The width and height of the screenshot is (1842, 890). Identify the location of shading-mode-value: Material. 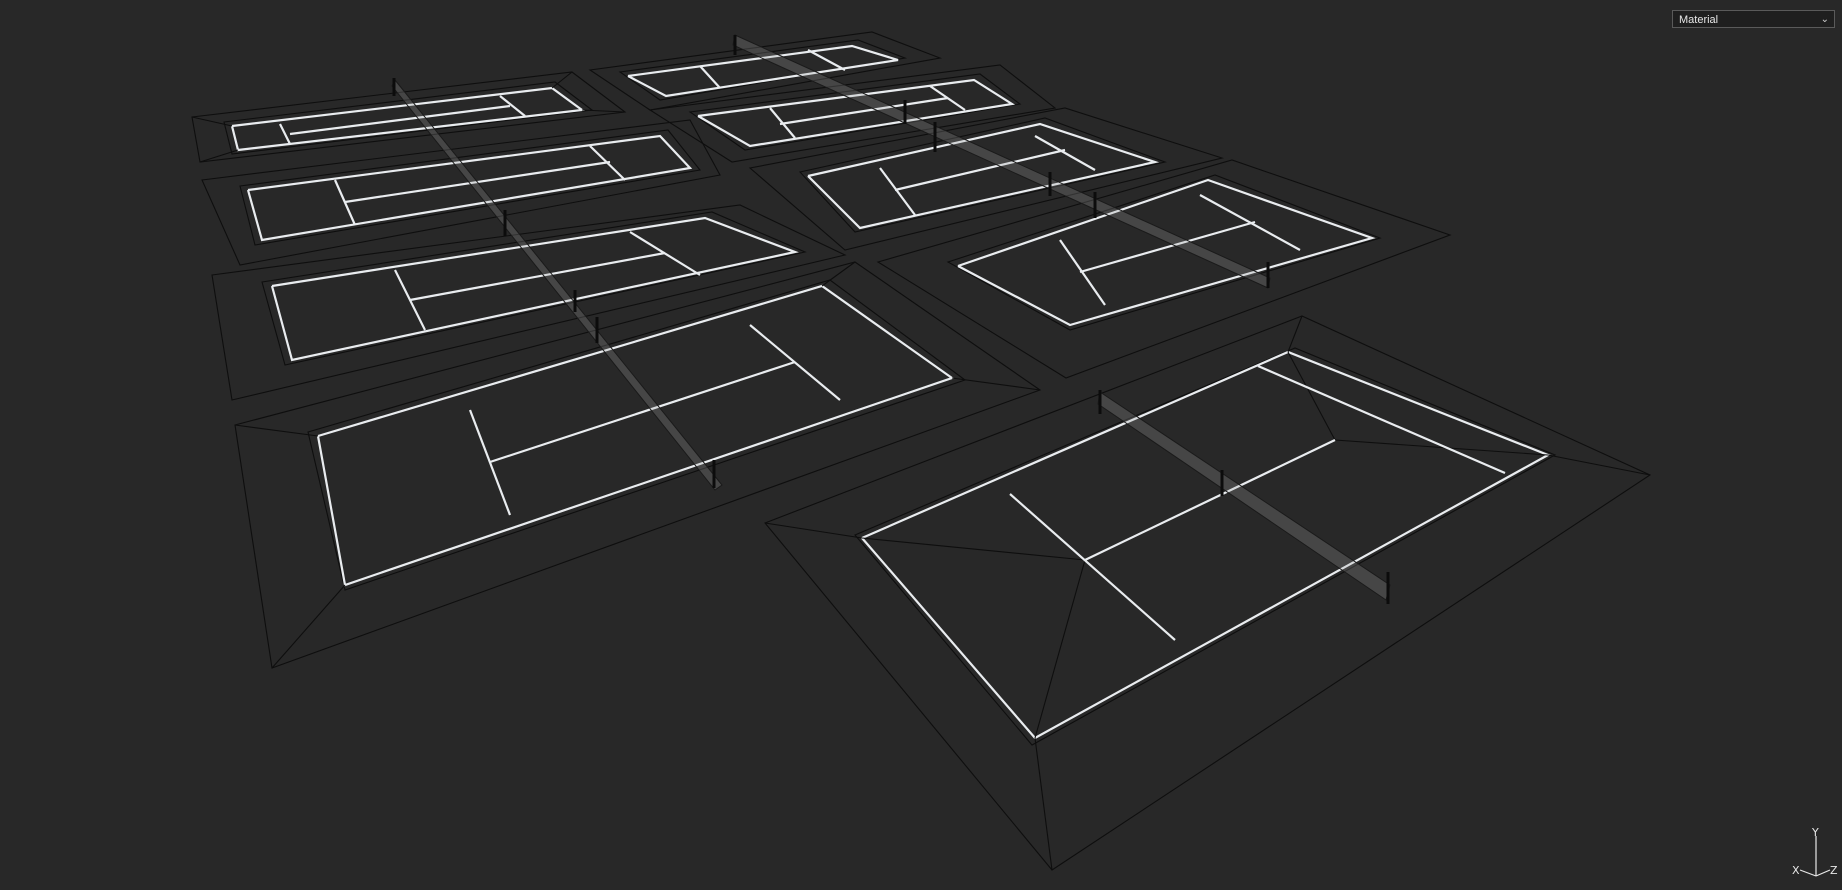
(1699, 20).